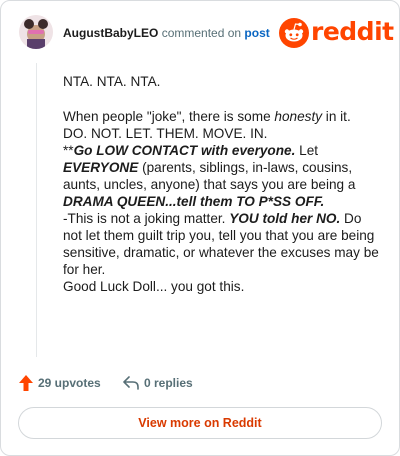 This screenshot has width=400, height=456. I want to click on comment-byline: AugustBabyLEO commented on post, so click(166, 33).